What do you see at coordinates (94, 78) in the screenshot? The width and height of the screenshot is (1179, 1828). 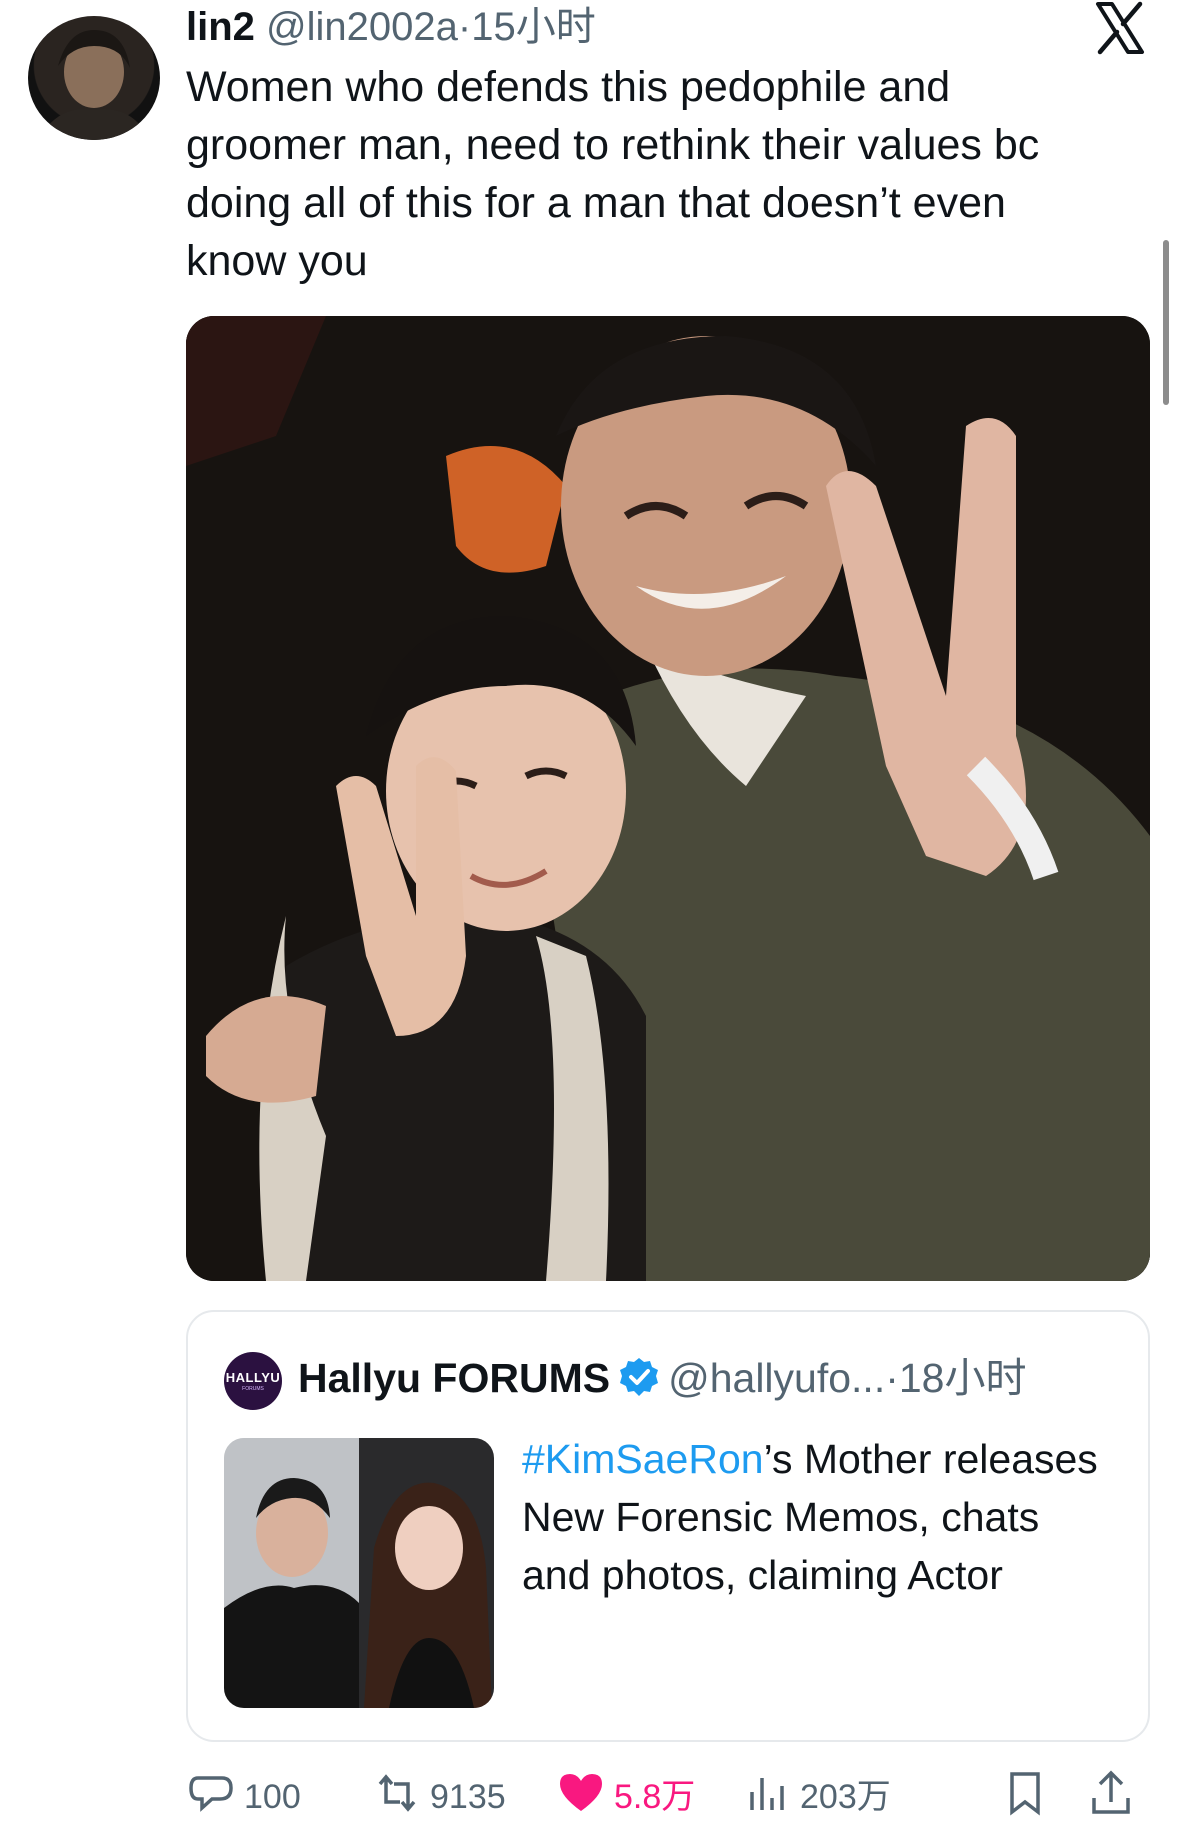 I see `author-avatar` at bounding box center [94, 78].